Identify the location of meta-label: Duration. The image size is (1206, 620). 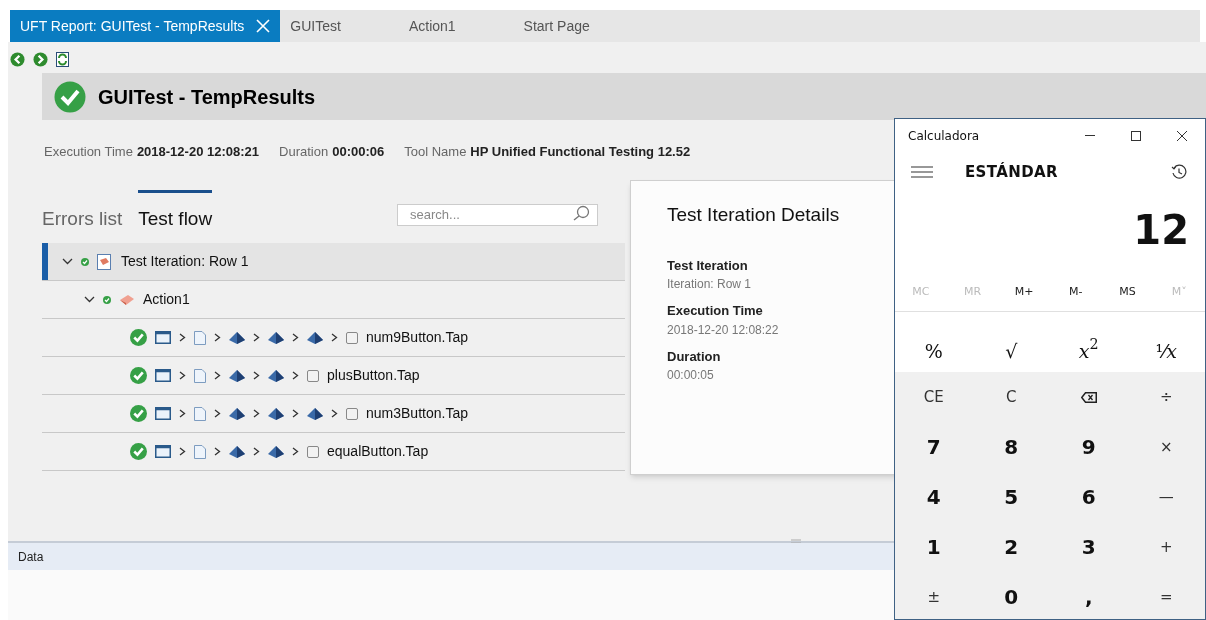
(304, 152).